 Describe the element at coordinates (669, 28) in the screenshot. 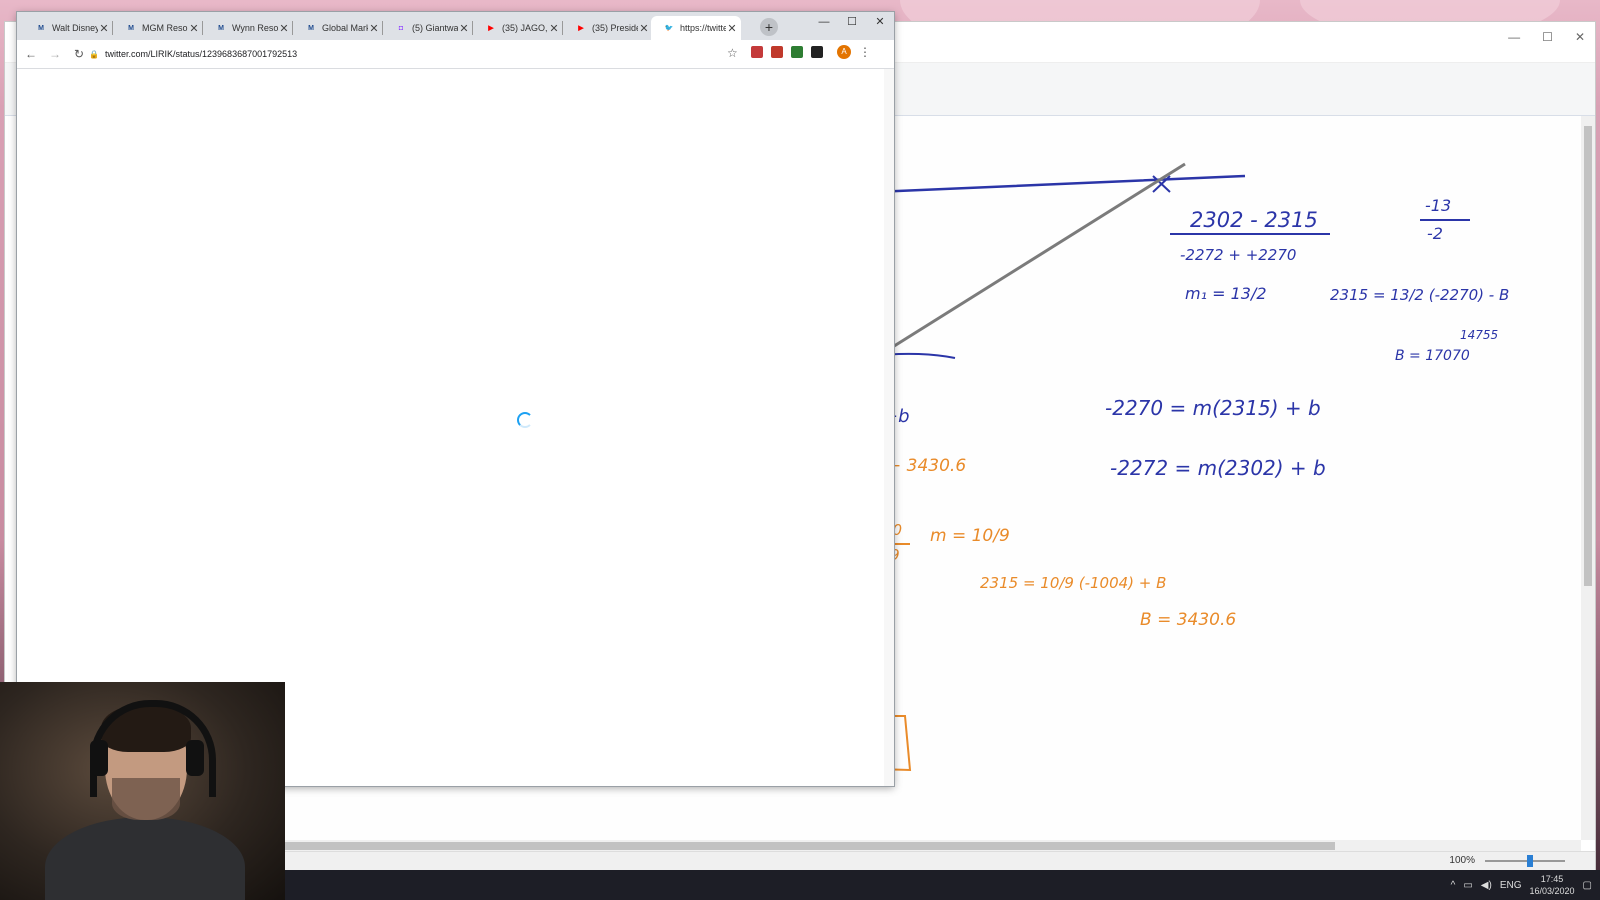

I see `twitter-icon: 🐦` at that location.